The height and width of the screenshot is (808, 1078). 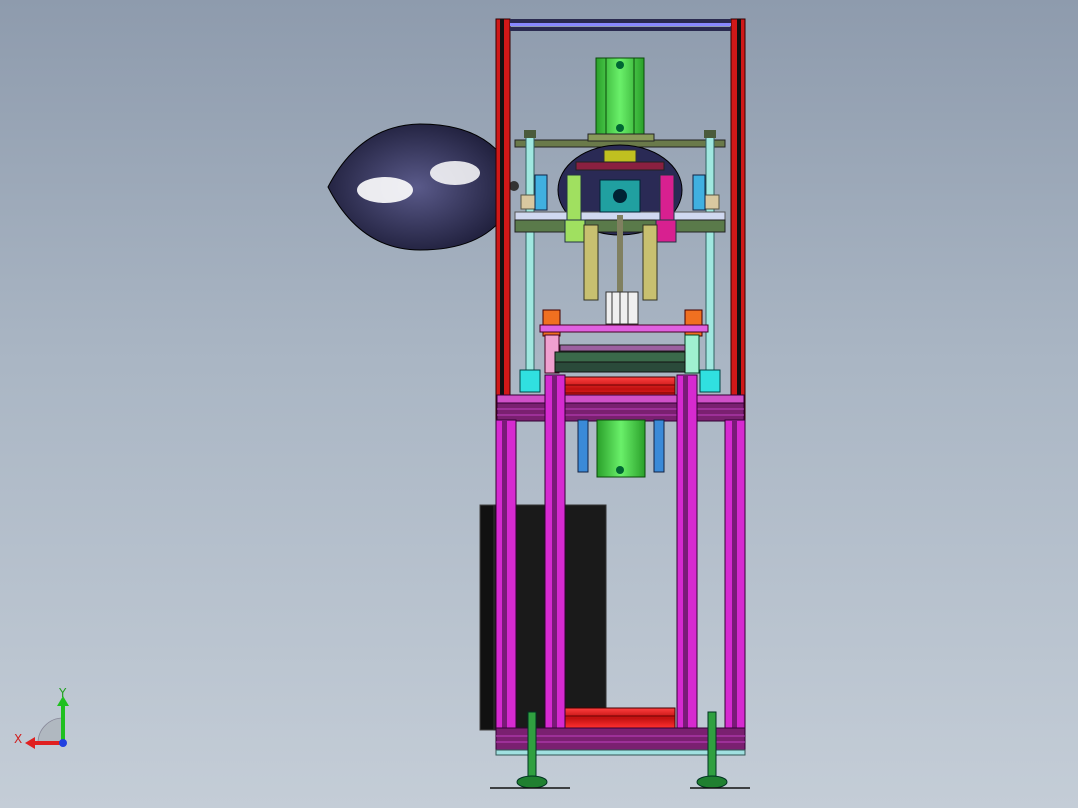 I want to click on x-axis-label: X, so click(x=18, y=739).